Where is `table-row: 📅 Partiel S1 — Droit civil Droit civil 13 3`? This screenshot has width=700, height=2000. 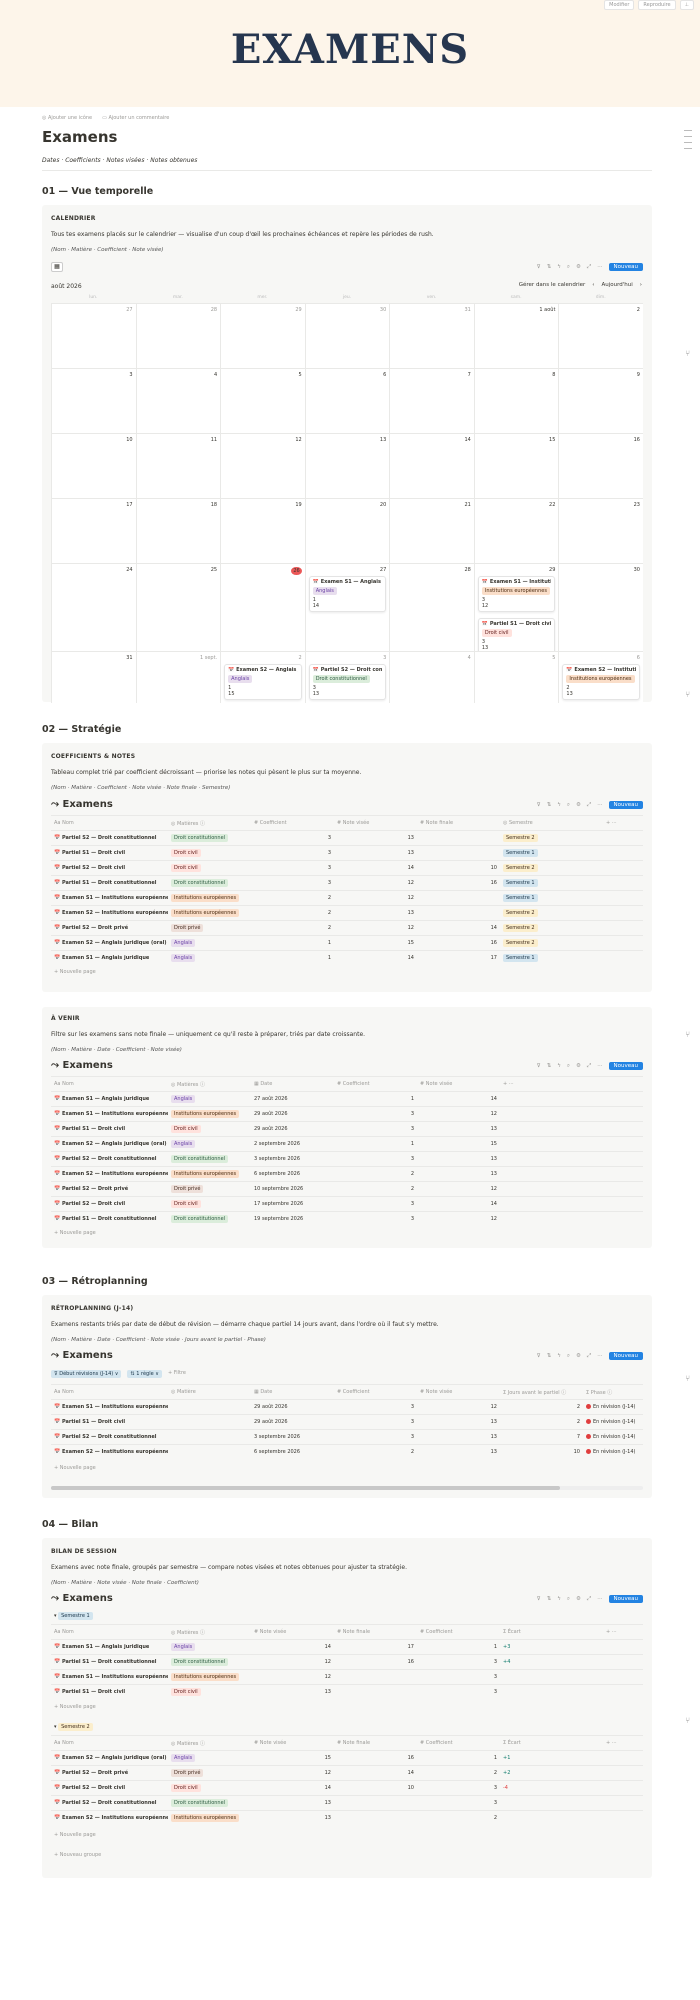
table-row: 📅 Partiel S1 — Droit civil Droit civil 13 3 is located at coordinates (347, 1692).